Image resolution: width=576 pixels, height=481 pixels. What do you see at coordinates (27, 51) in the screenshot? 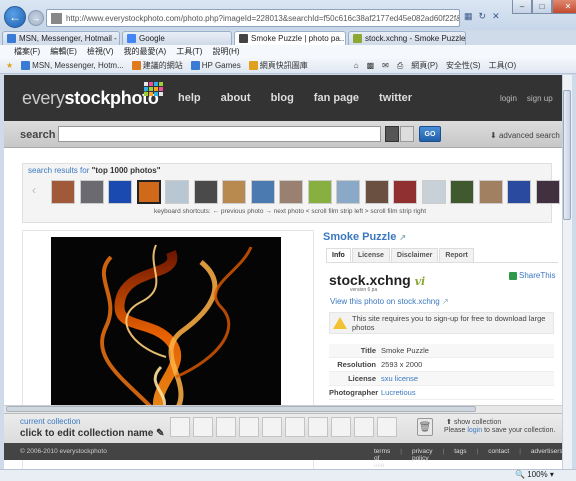
I see `menu-file: 檔案(F)` at bounding box center [27, 51].